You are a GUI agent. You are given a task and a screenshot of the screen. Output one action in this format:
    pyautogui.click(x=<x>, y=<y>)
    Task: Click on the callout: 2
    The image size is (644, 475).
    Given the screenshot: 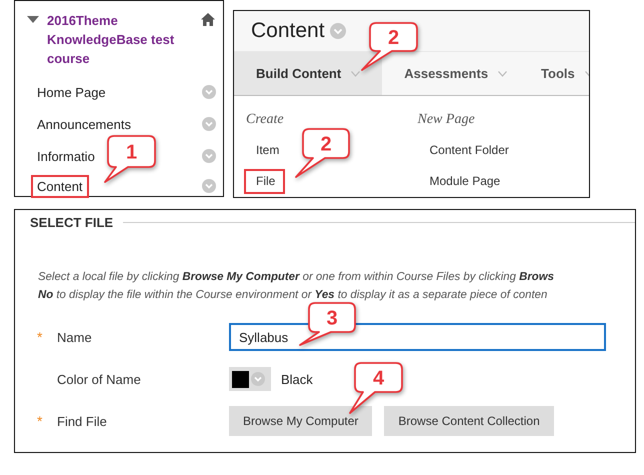 What is the action you would take?
    pyautogui.click(x=322, y=153)
    